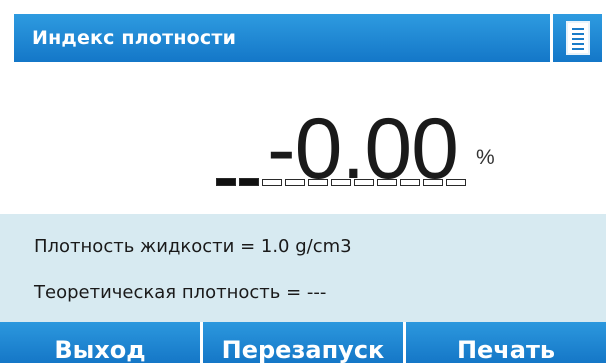 The image size is (606, 364). Describe the element at coordinates (282, 38) in the screenshot. I see `title-bar: Индекс плотности` at that location.